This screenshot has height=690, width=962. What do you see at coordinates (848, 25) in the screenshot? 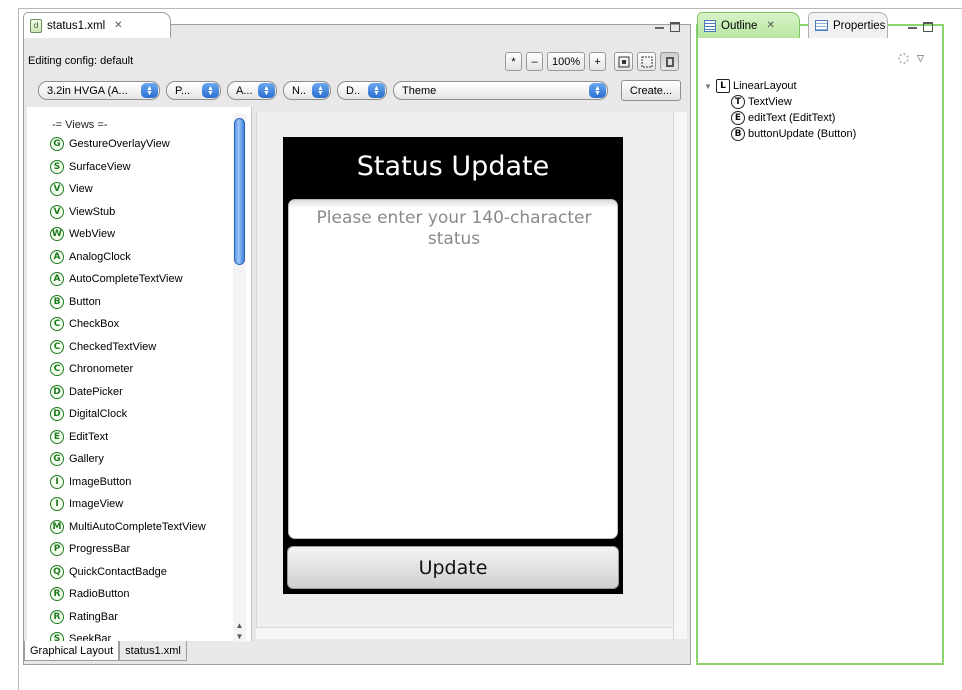
I see `tab-properties: Properties` at bounding box center [848, 25].